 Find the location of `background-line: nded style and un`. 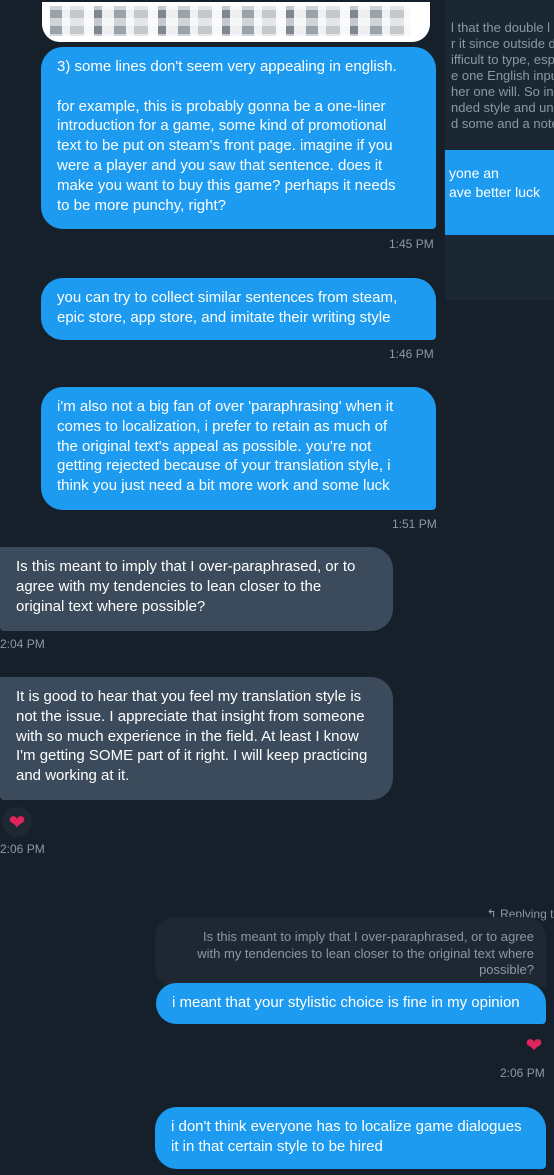

background-line: nded style and un is located at coordinates (502, 107).